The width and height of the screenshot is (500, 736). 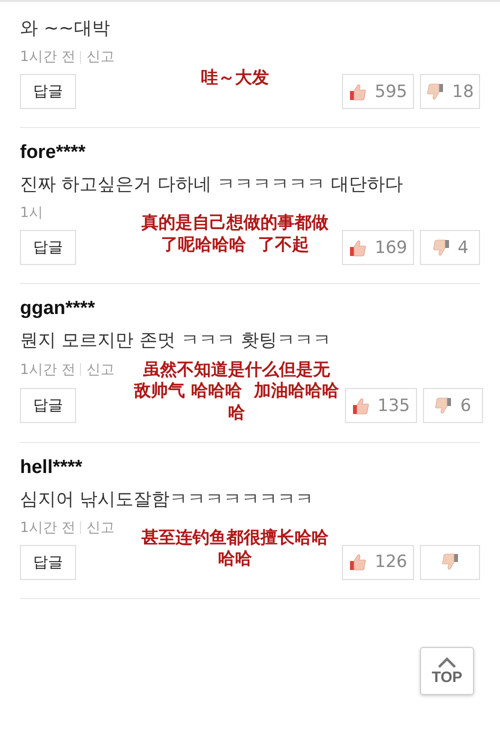 I want to click on translation-caption: 真的是自己想做的事都做 了呢哈哈哈 了不起, so click(x=235, y=234).